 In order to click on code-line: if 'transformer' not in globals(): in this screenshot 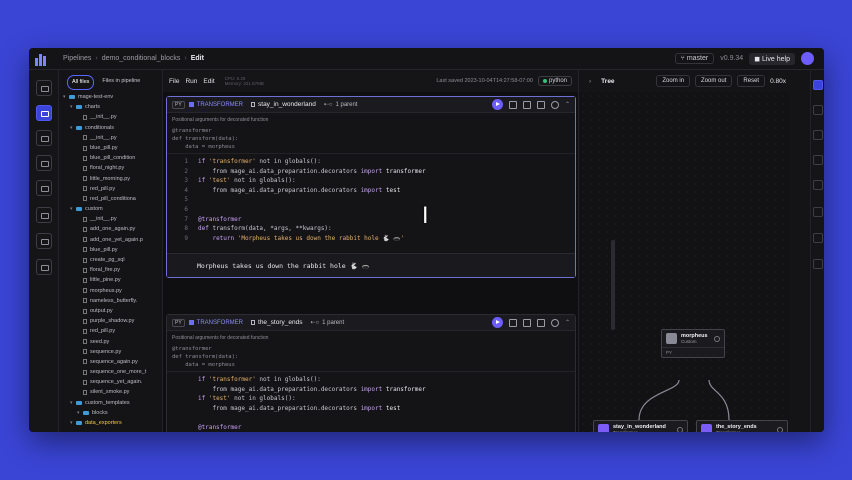, I will do `click(373, 380)`.